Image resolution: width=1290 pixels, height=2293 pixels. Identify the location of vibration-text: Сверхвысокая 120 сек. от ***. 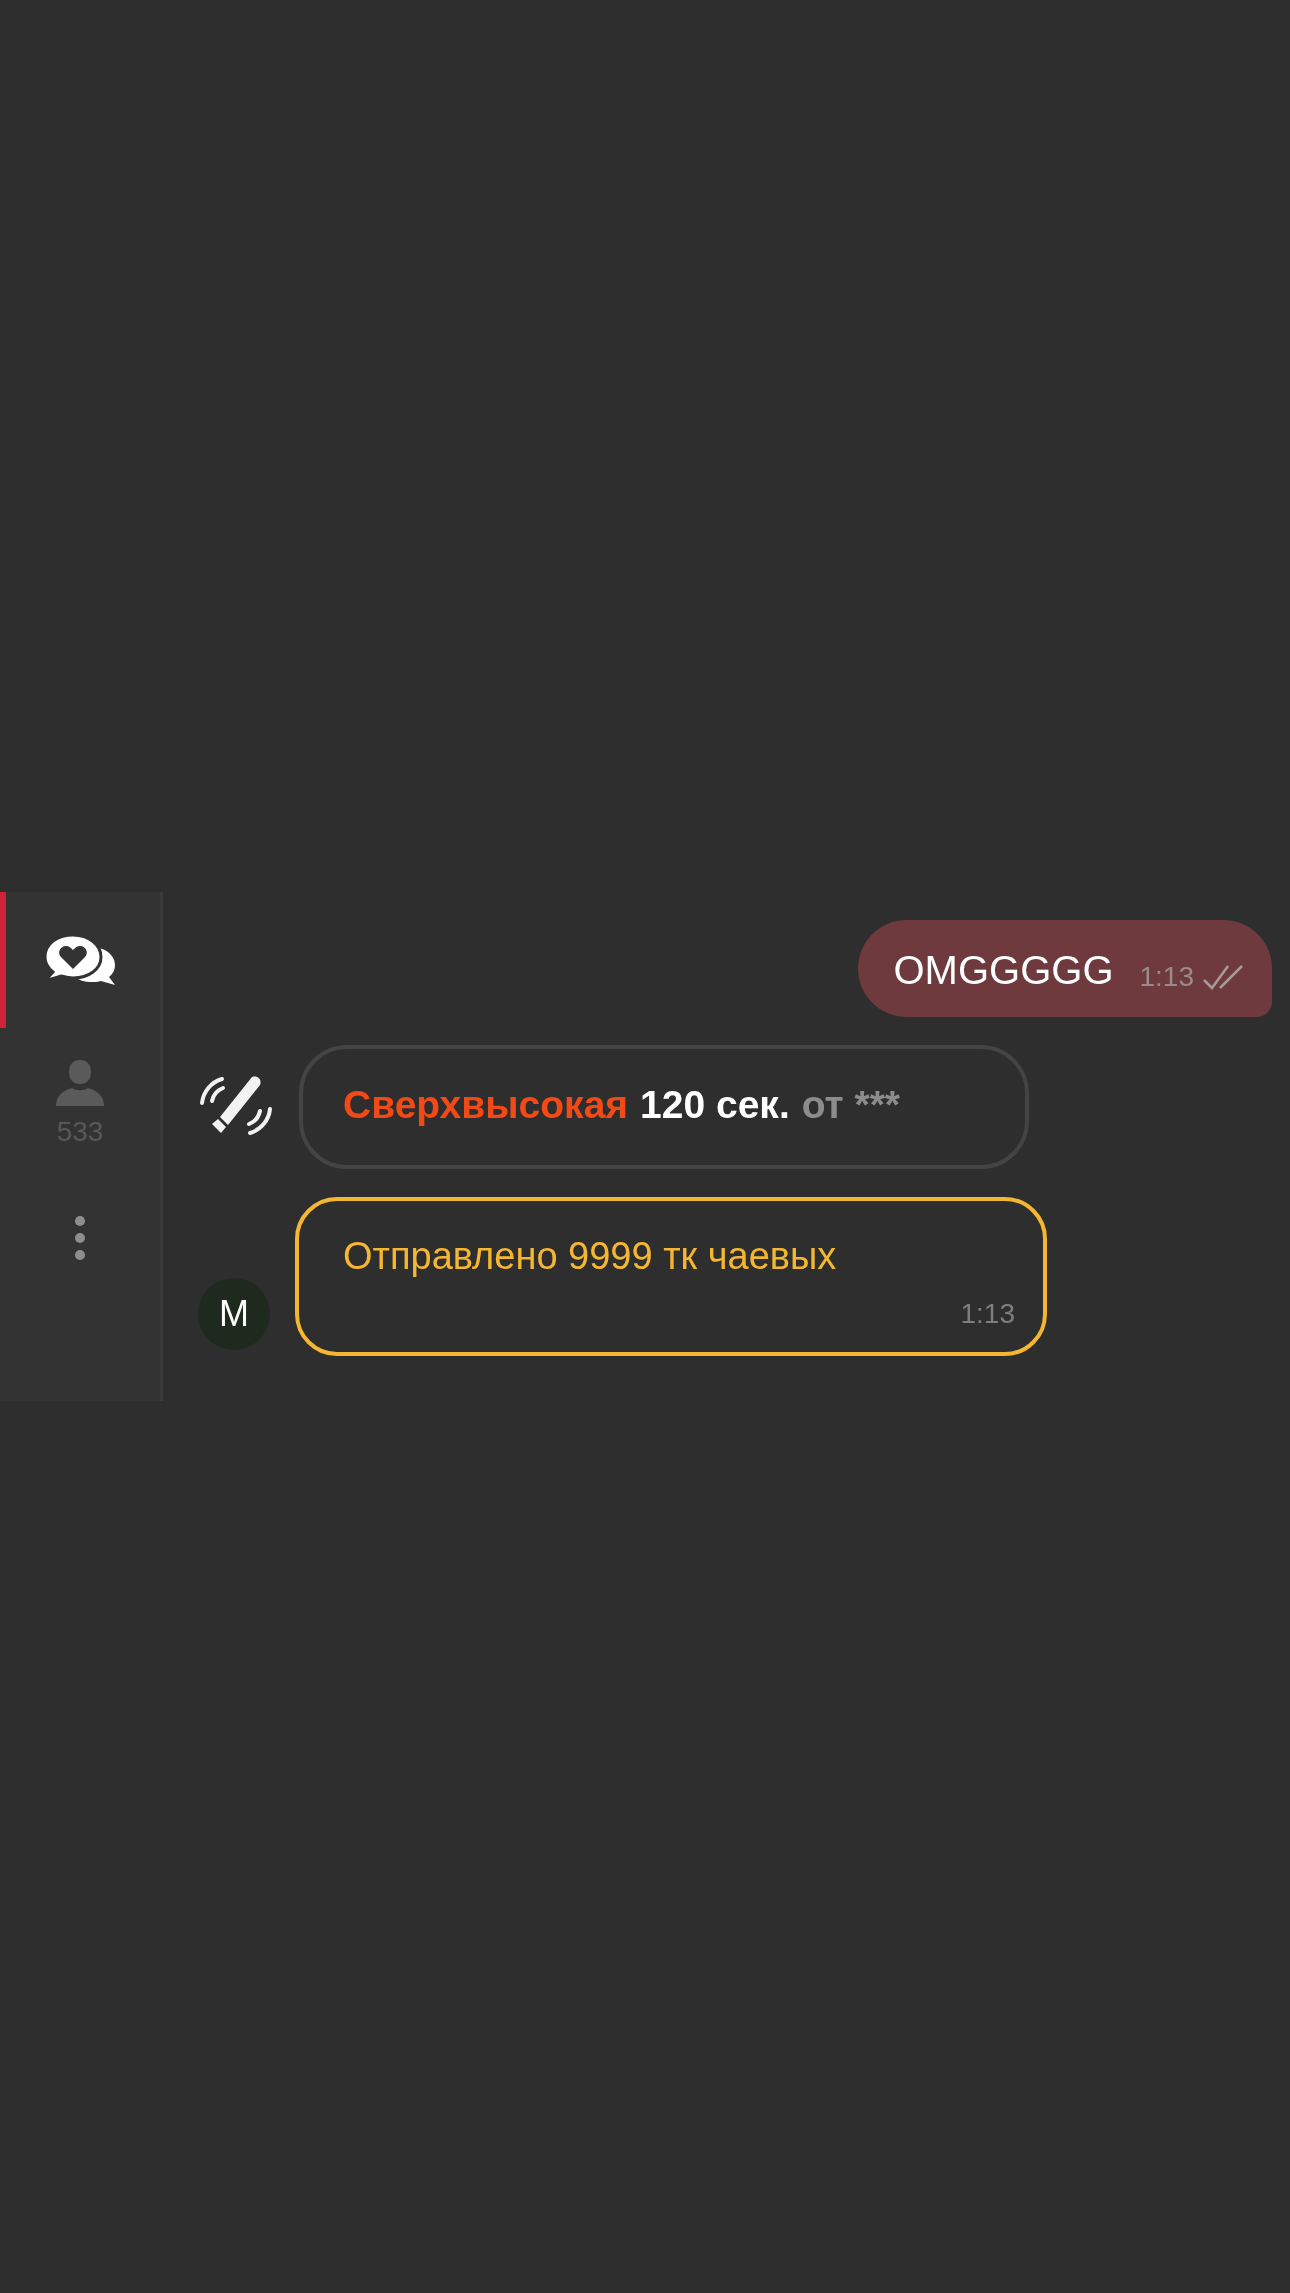
(622, 1105).